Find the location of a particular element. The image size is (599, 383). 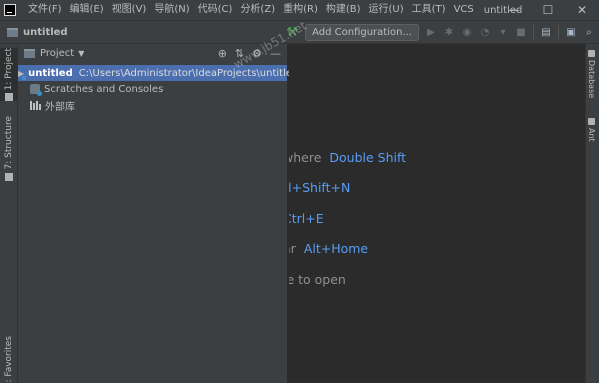

tab-structure: 7: Structure is located at coordinates (9, 148).